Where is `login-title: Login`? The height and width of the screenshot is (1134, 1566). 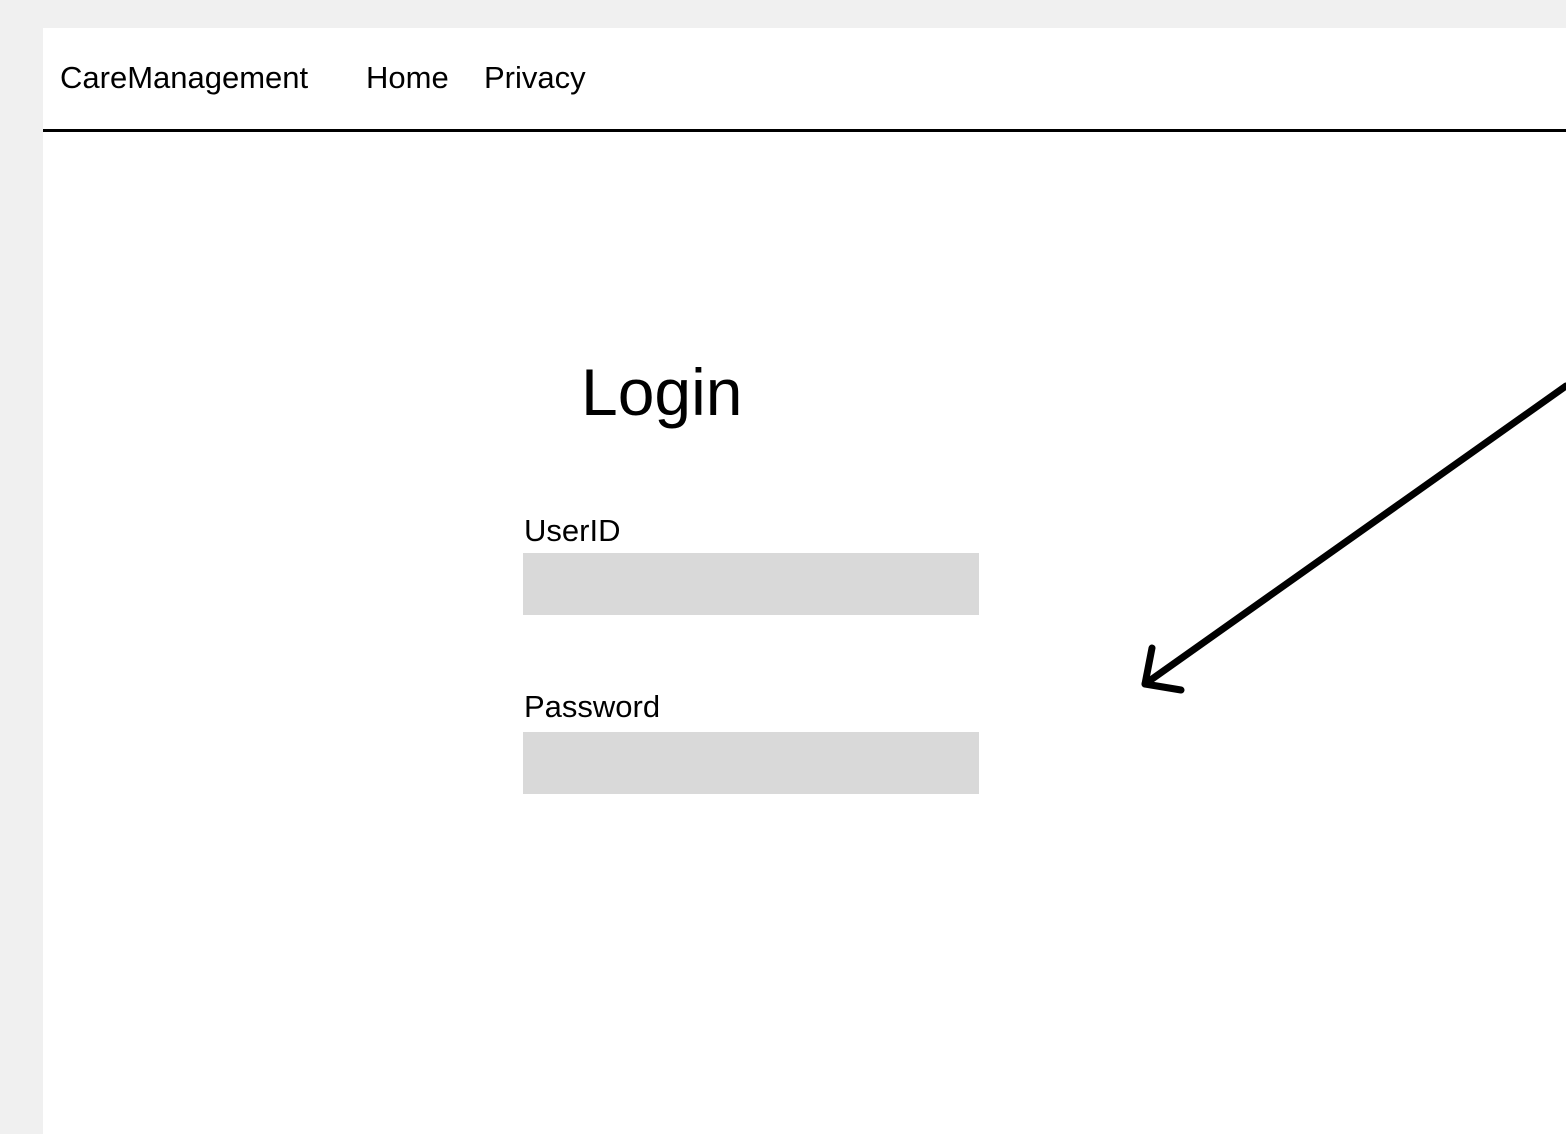
login-title: Login is located at coordinates (662, 392).